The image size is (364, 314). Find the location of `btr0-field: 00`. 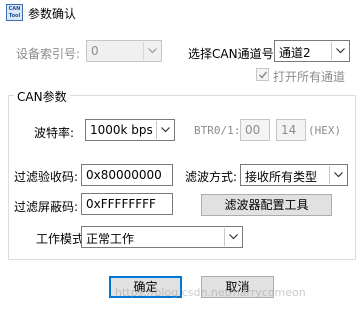

btr0-field: 00 is located at coordinates (255, 130).